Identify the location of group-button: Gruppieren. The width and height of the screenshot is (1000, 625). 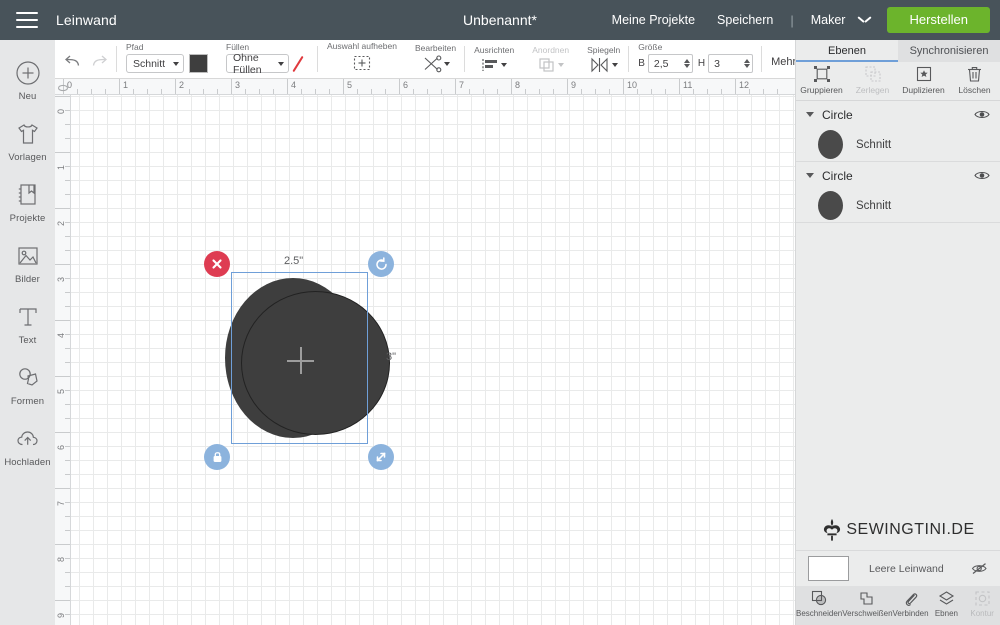
(821, 80).